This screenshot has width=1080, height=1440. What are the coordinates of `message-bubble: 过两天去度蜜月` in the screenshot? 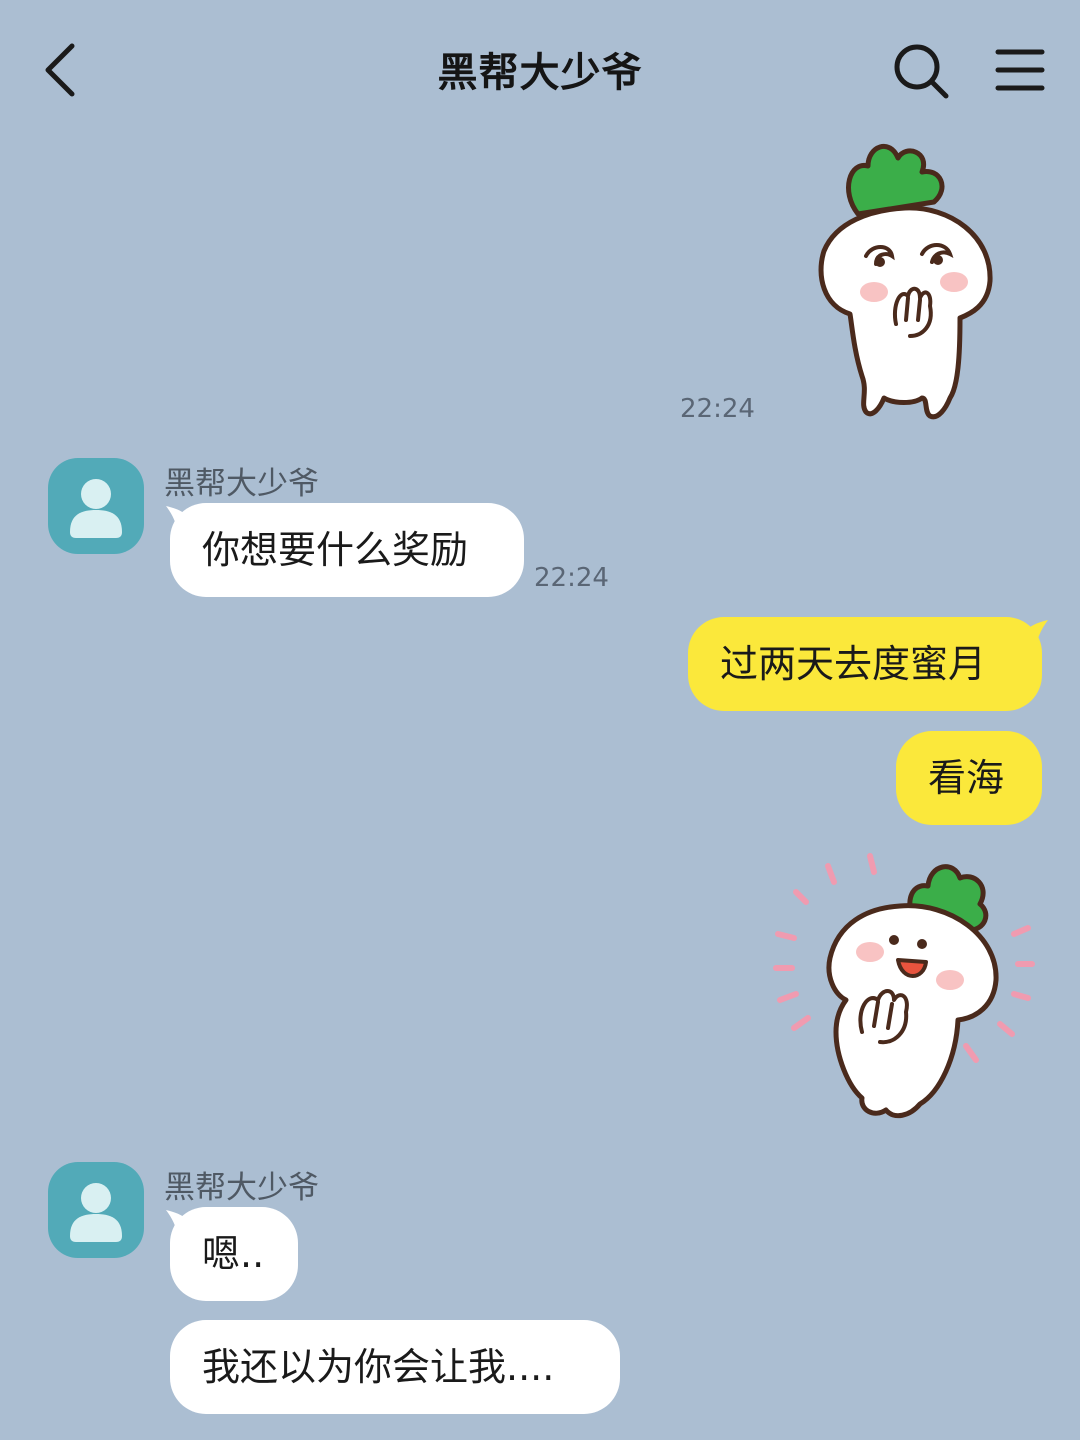 It's located at (865, 664).